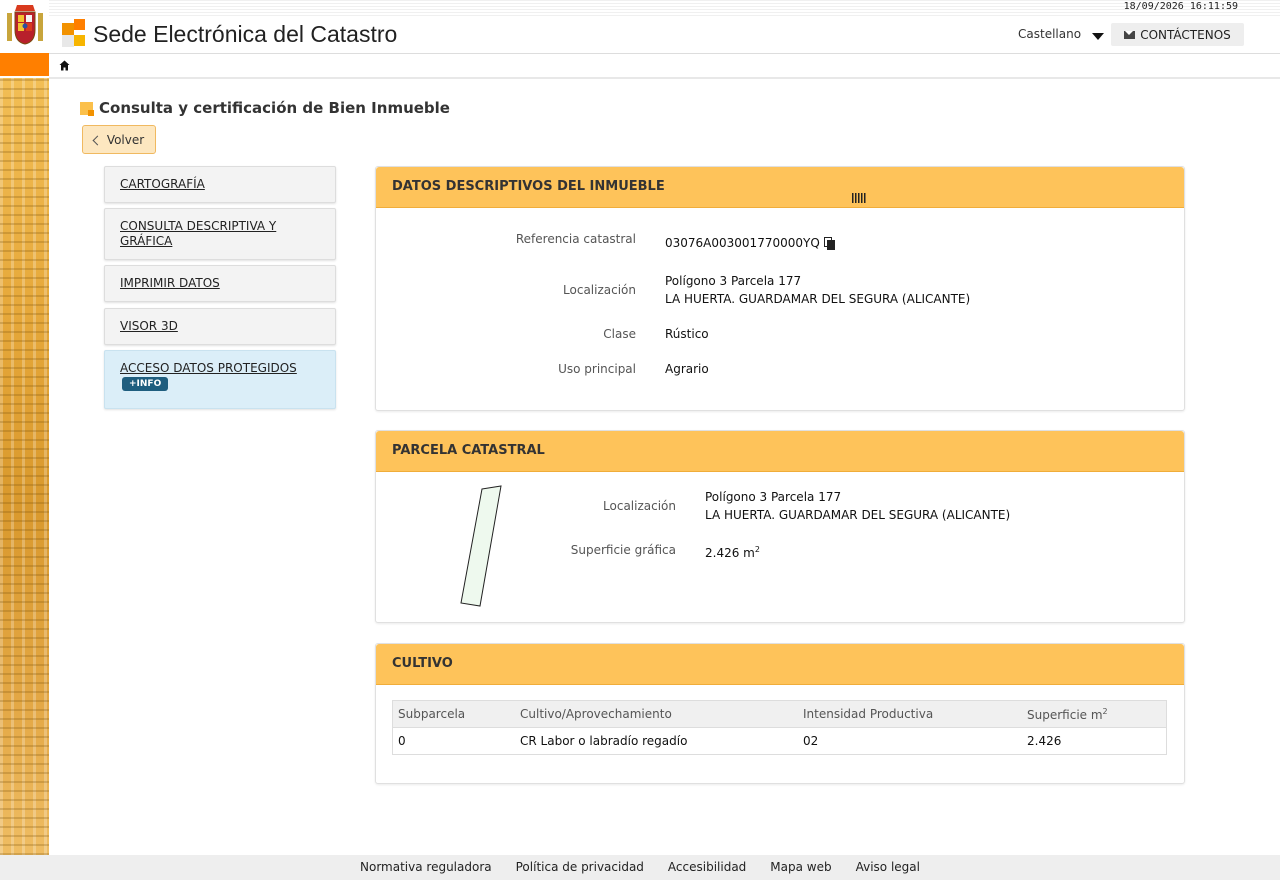 This screenshot has height=880, width=1280. I want to click on panel-heading: PARCELA CATASTRAL, so click(780, 451).